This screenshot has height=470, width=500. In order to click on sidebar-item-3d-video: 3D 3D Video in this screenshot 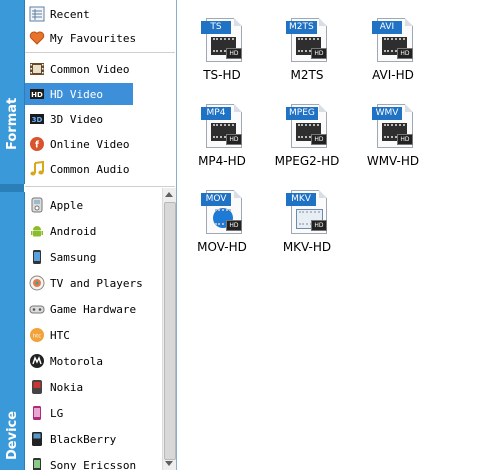, I will do `click(100, 119)`.